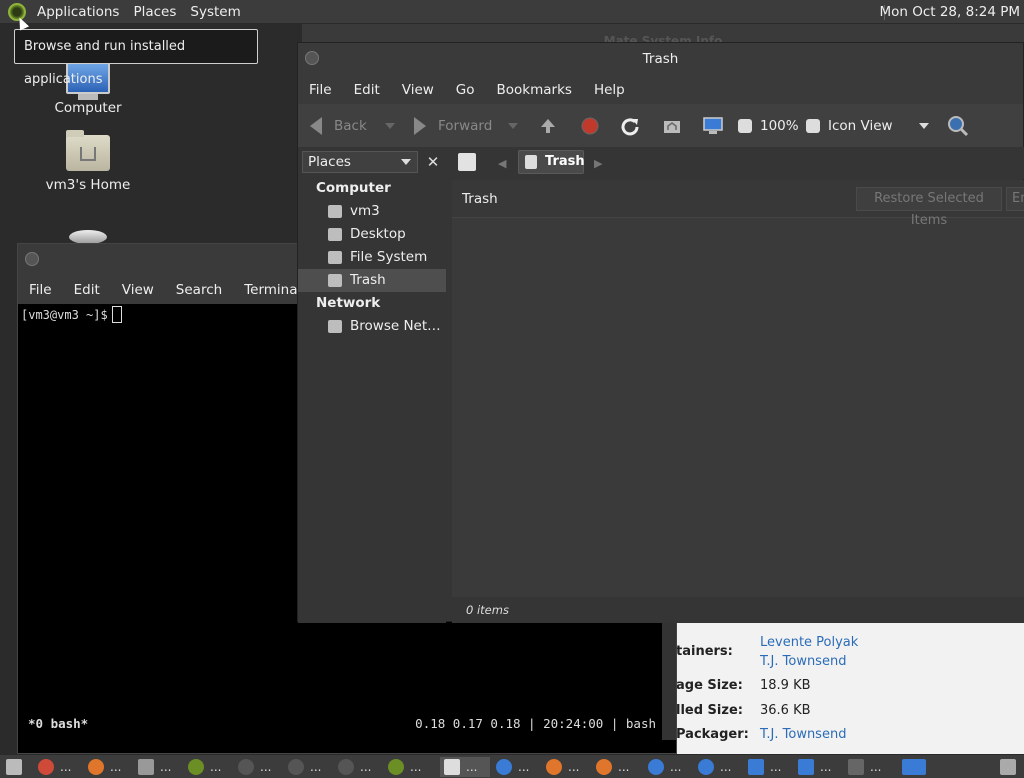 Image resolution: width=1024 pixels, height=778 pixels. I want to click on trash-applet, so click(1009, 767).